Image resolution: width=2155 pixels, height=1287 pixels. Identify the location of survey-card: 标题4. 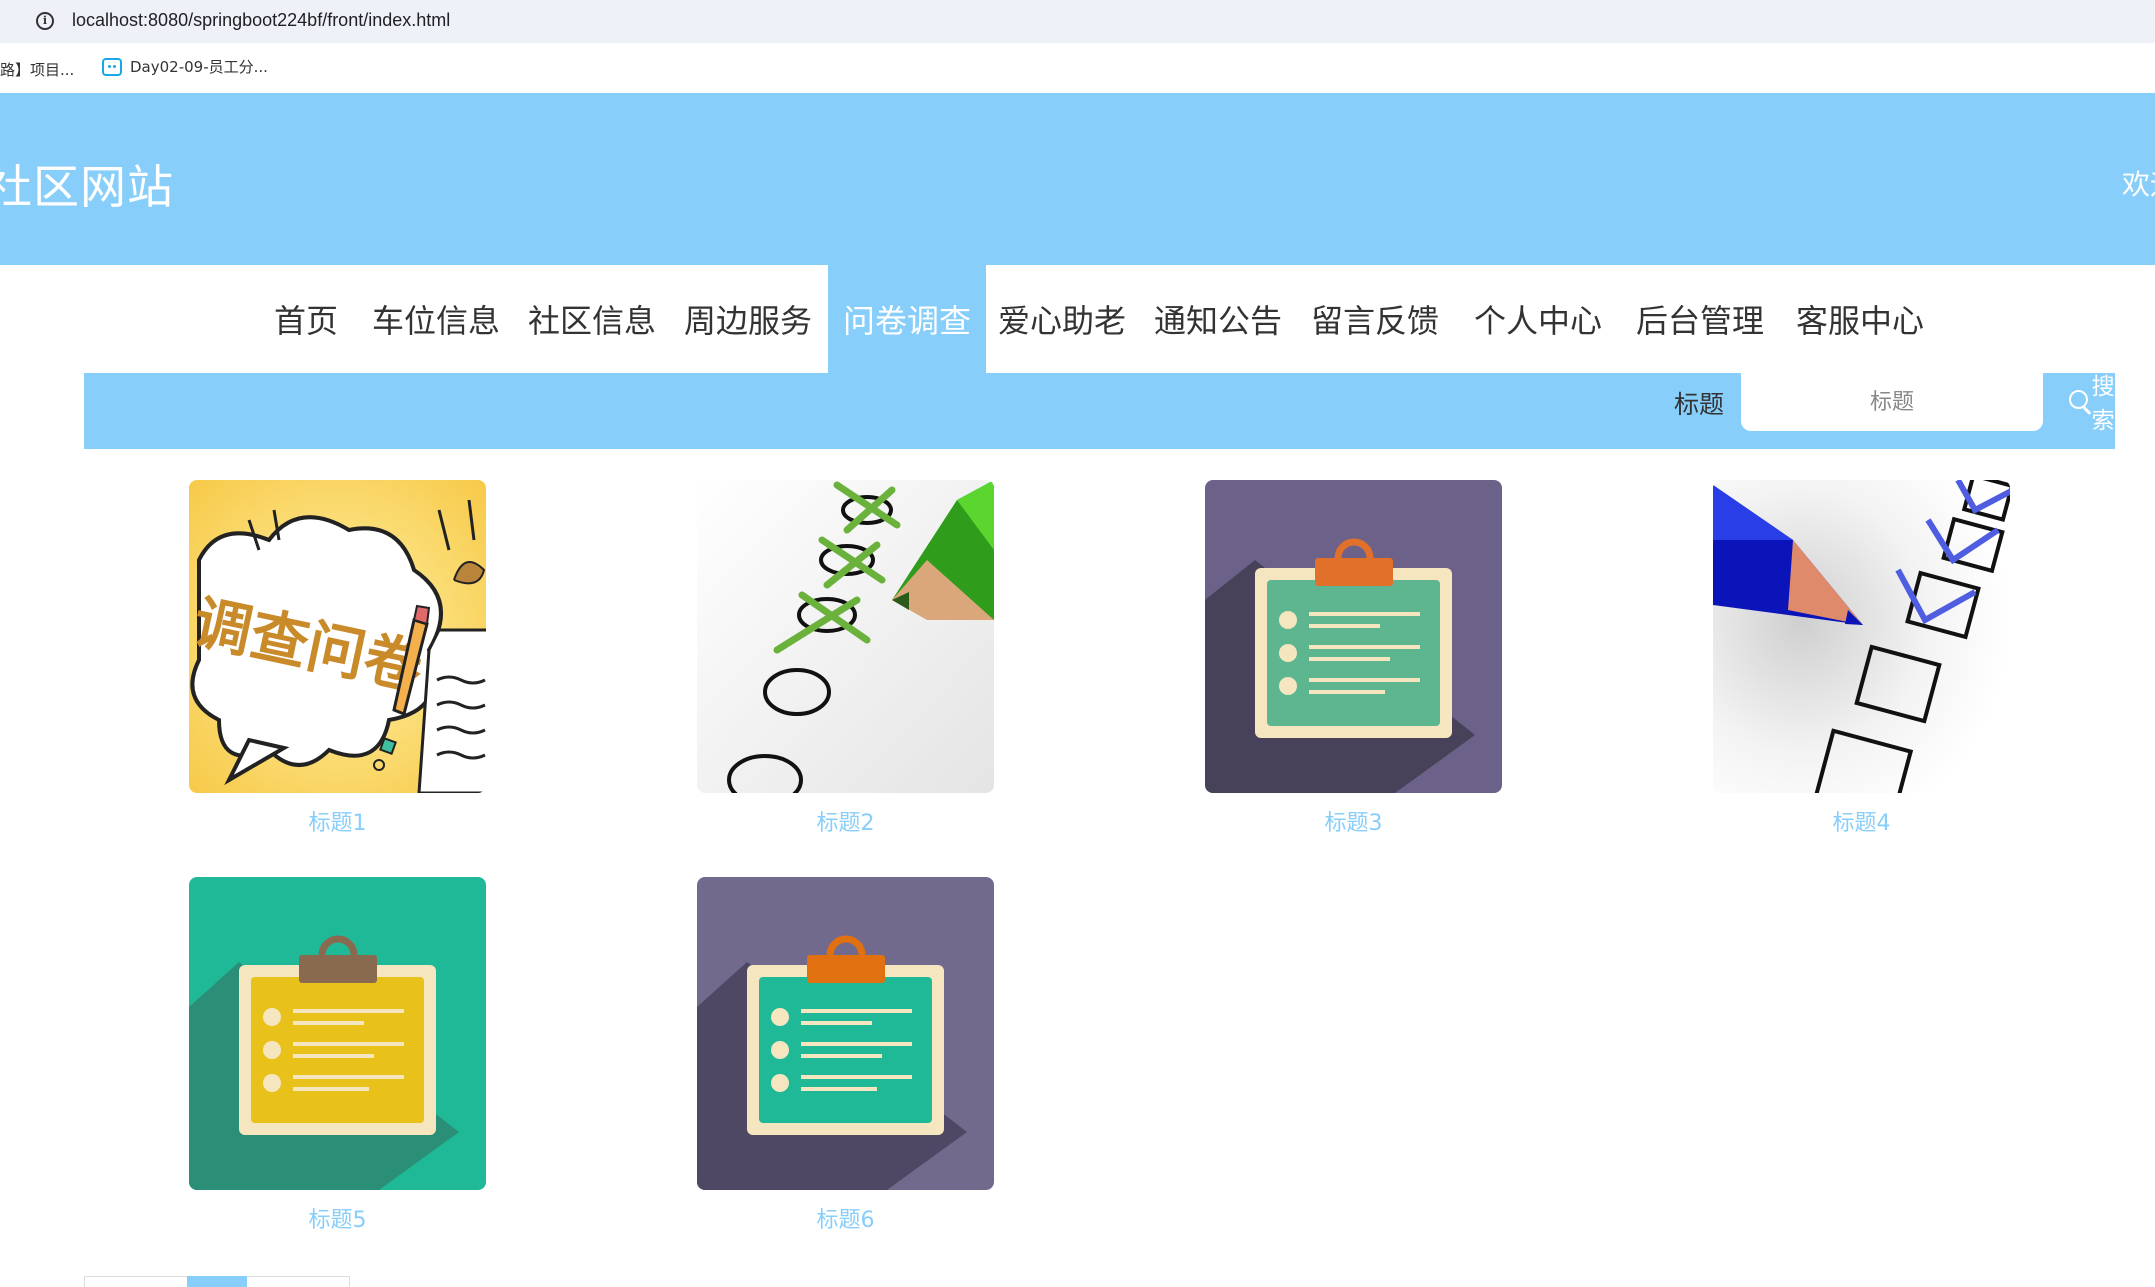
(1861, 658).